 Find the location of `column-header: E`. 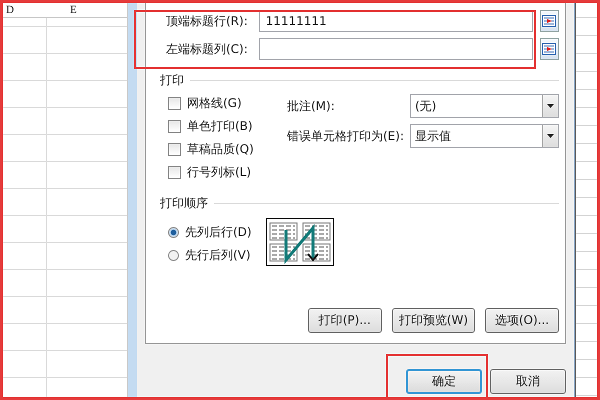

column-header: E is located at coordinates (73, 10).